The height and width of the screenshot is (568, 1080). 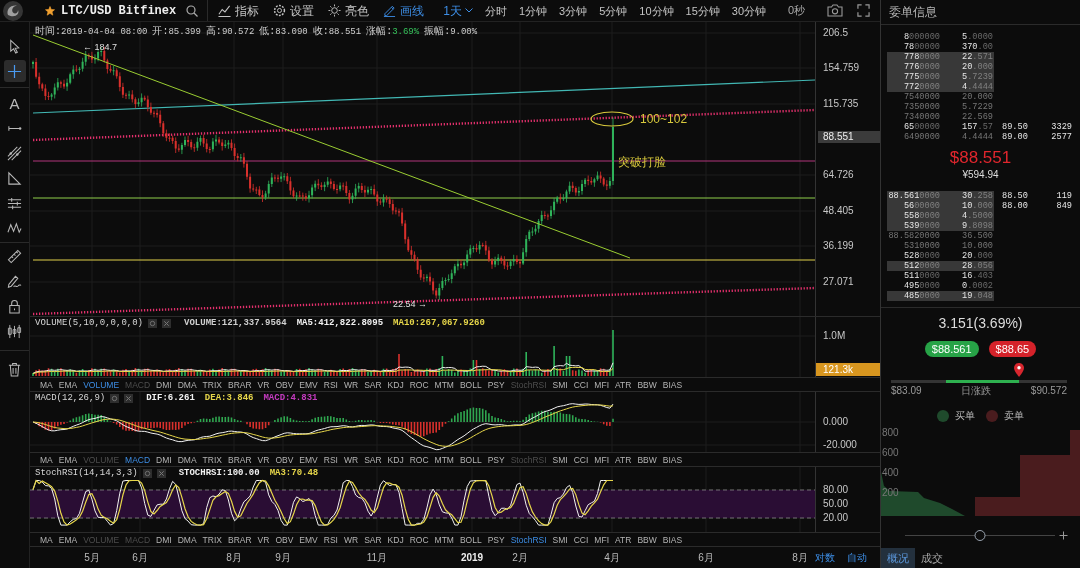 What do you see at coordinates (980, 535) in the screenshot?
I see `zoom-slider-thumb` at bounding box center [980, 535].